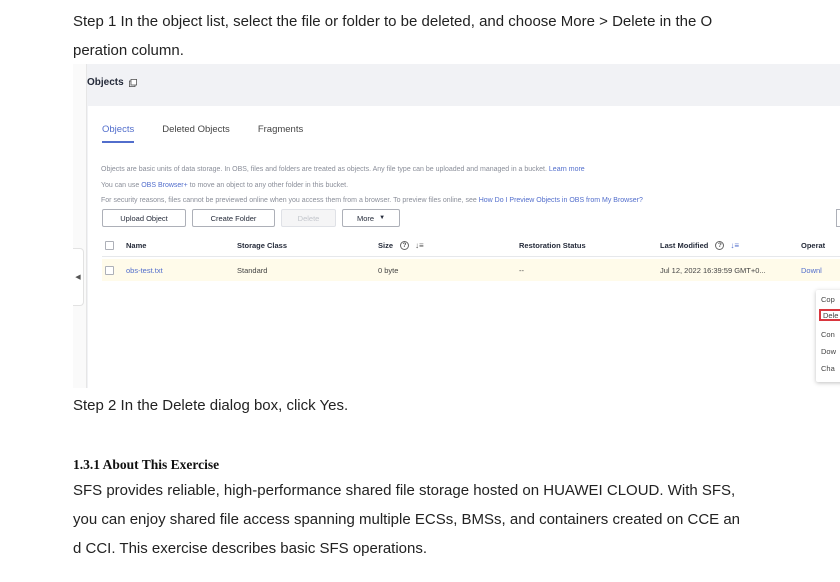 The height and width of the screenshot is (582, 840). What do you see at coordinates (196, 133) in the screenshot?
I see `tab-deleted-objects: Deleted Objects` at bounding box center [196, 133].